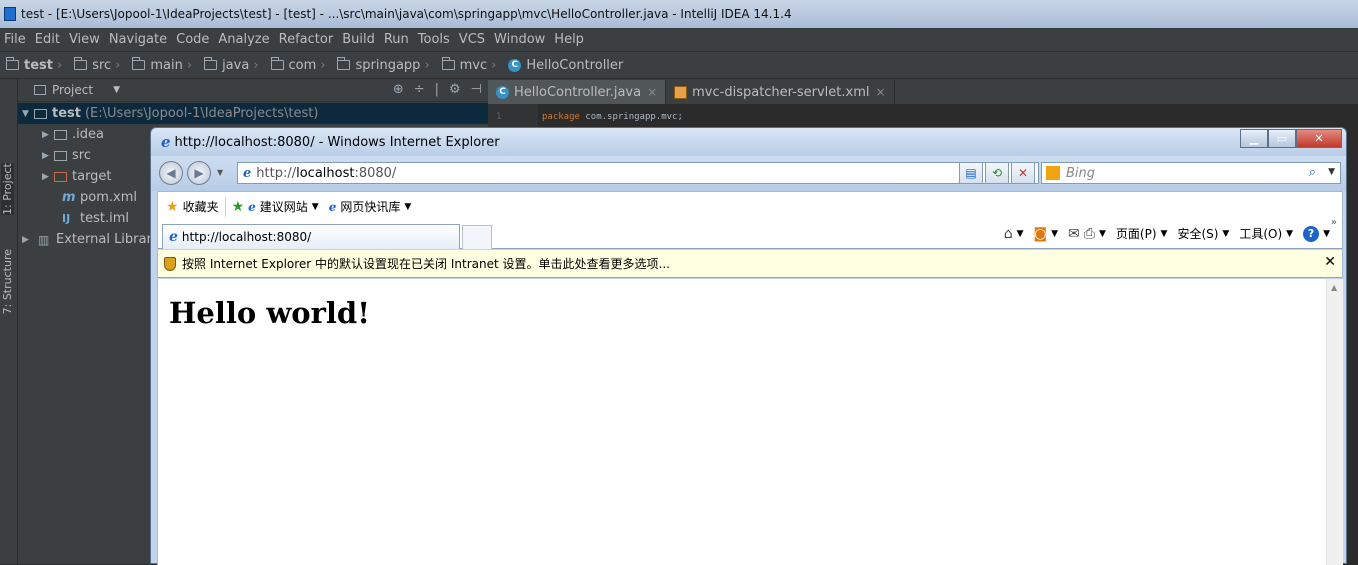  Describe the element at coordinates (397, 39) in the screenshot. I see `menu-run: Run` at that location.